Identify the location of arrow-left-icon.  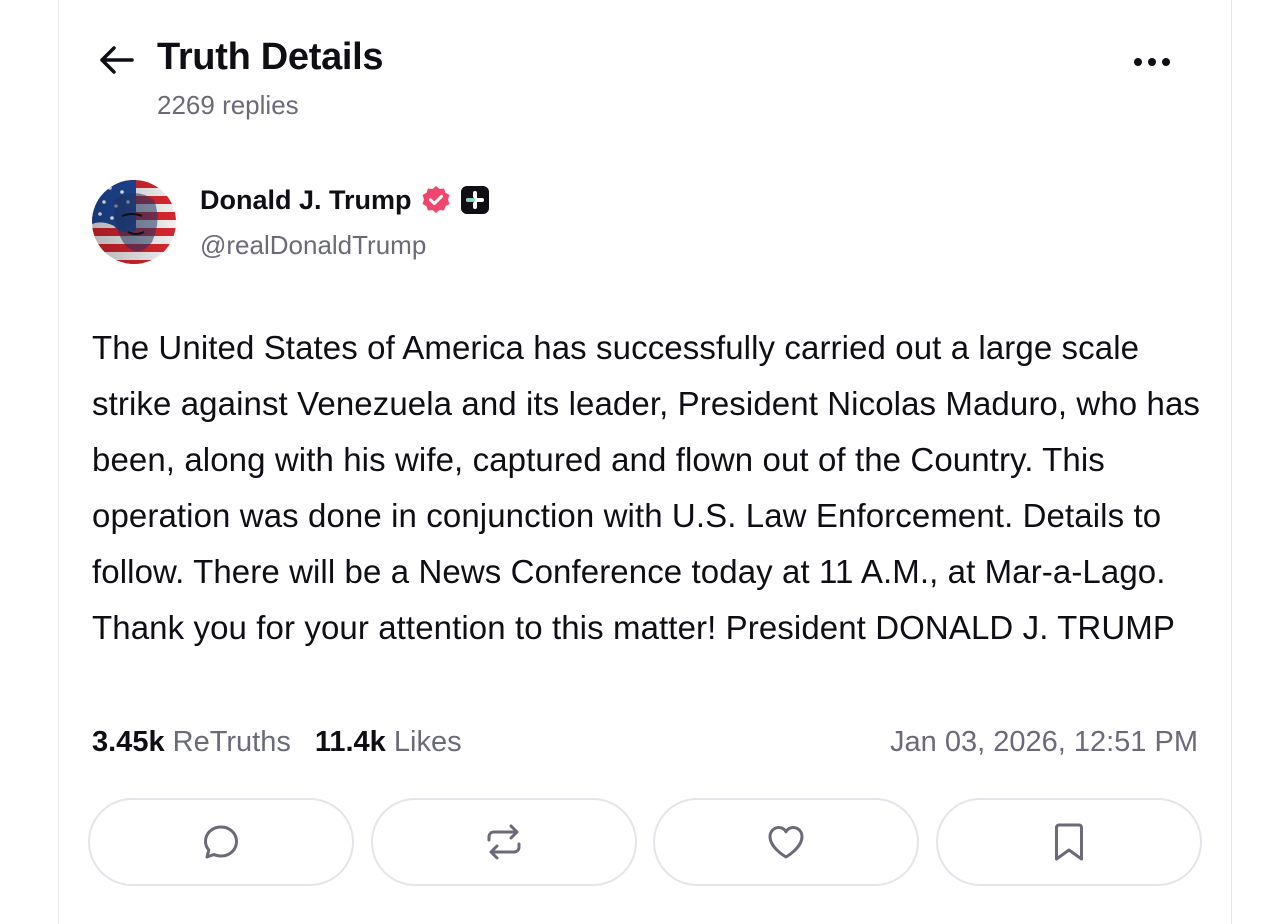
(117, 60).